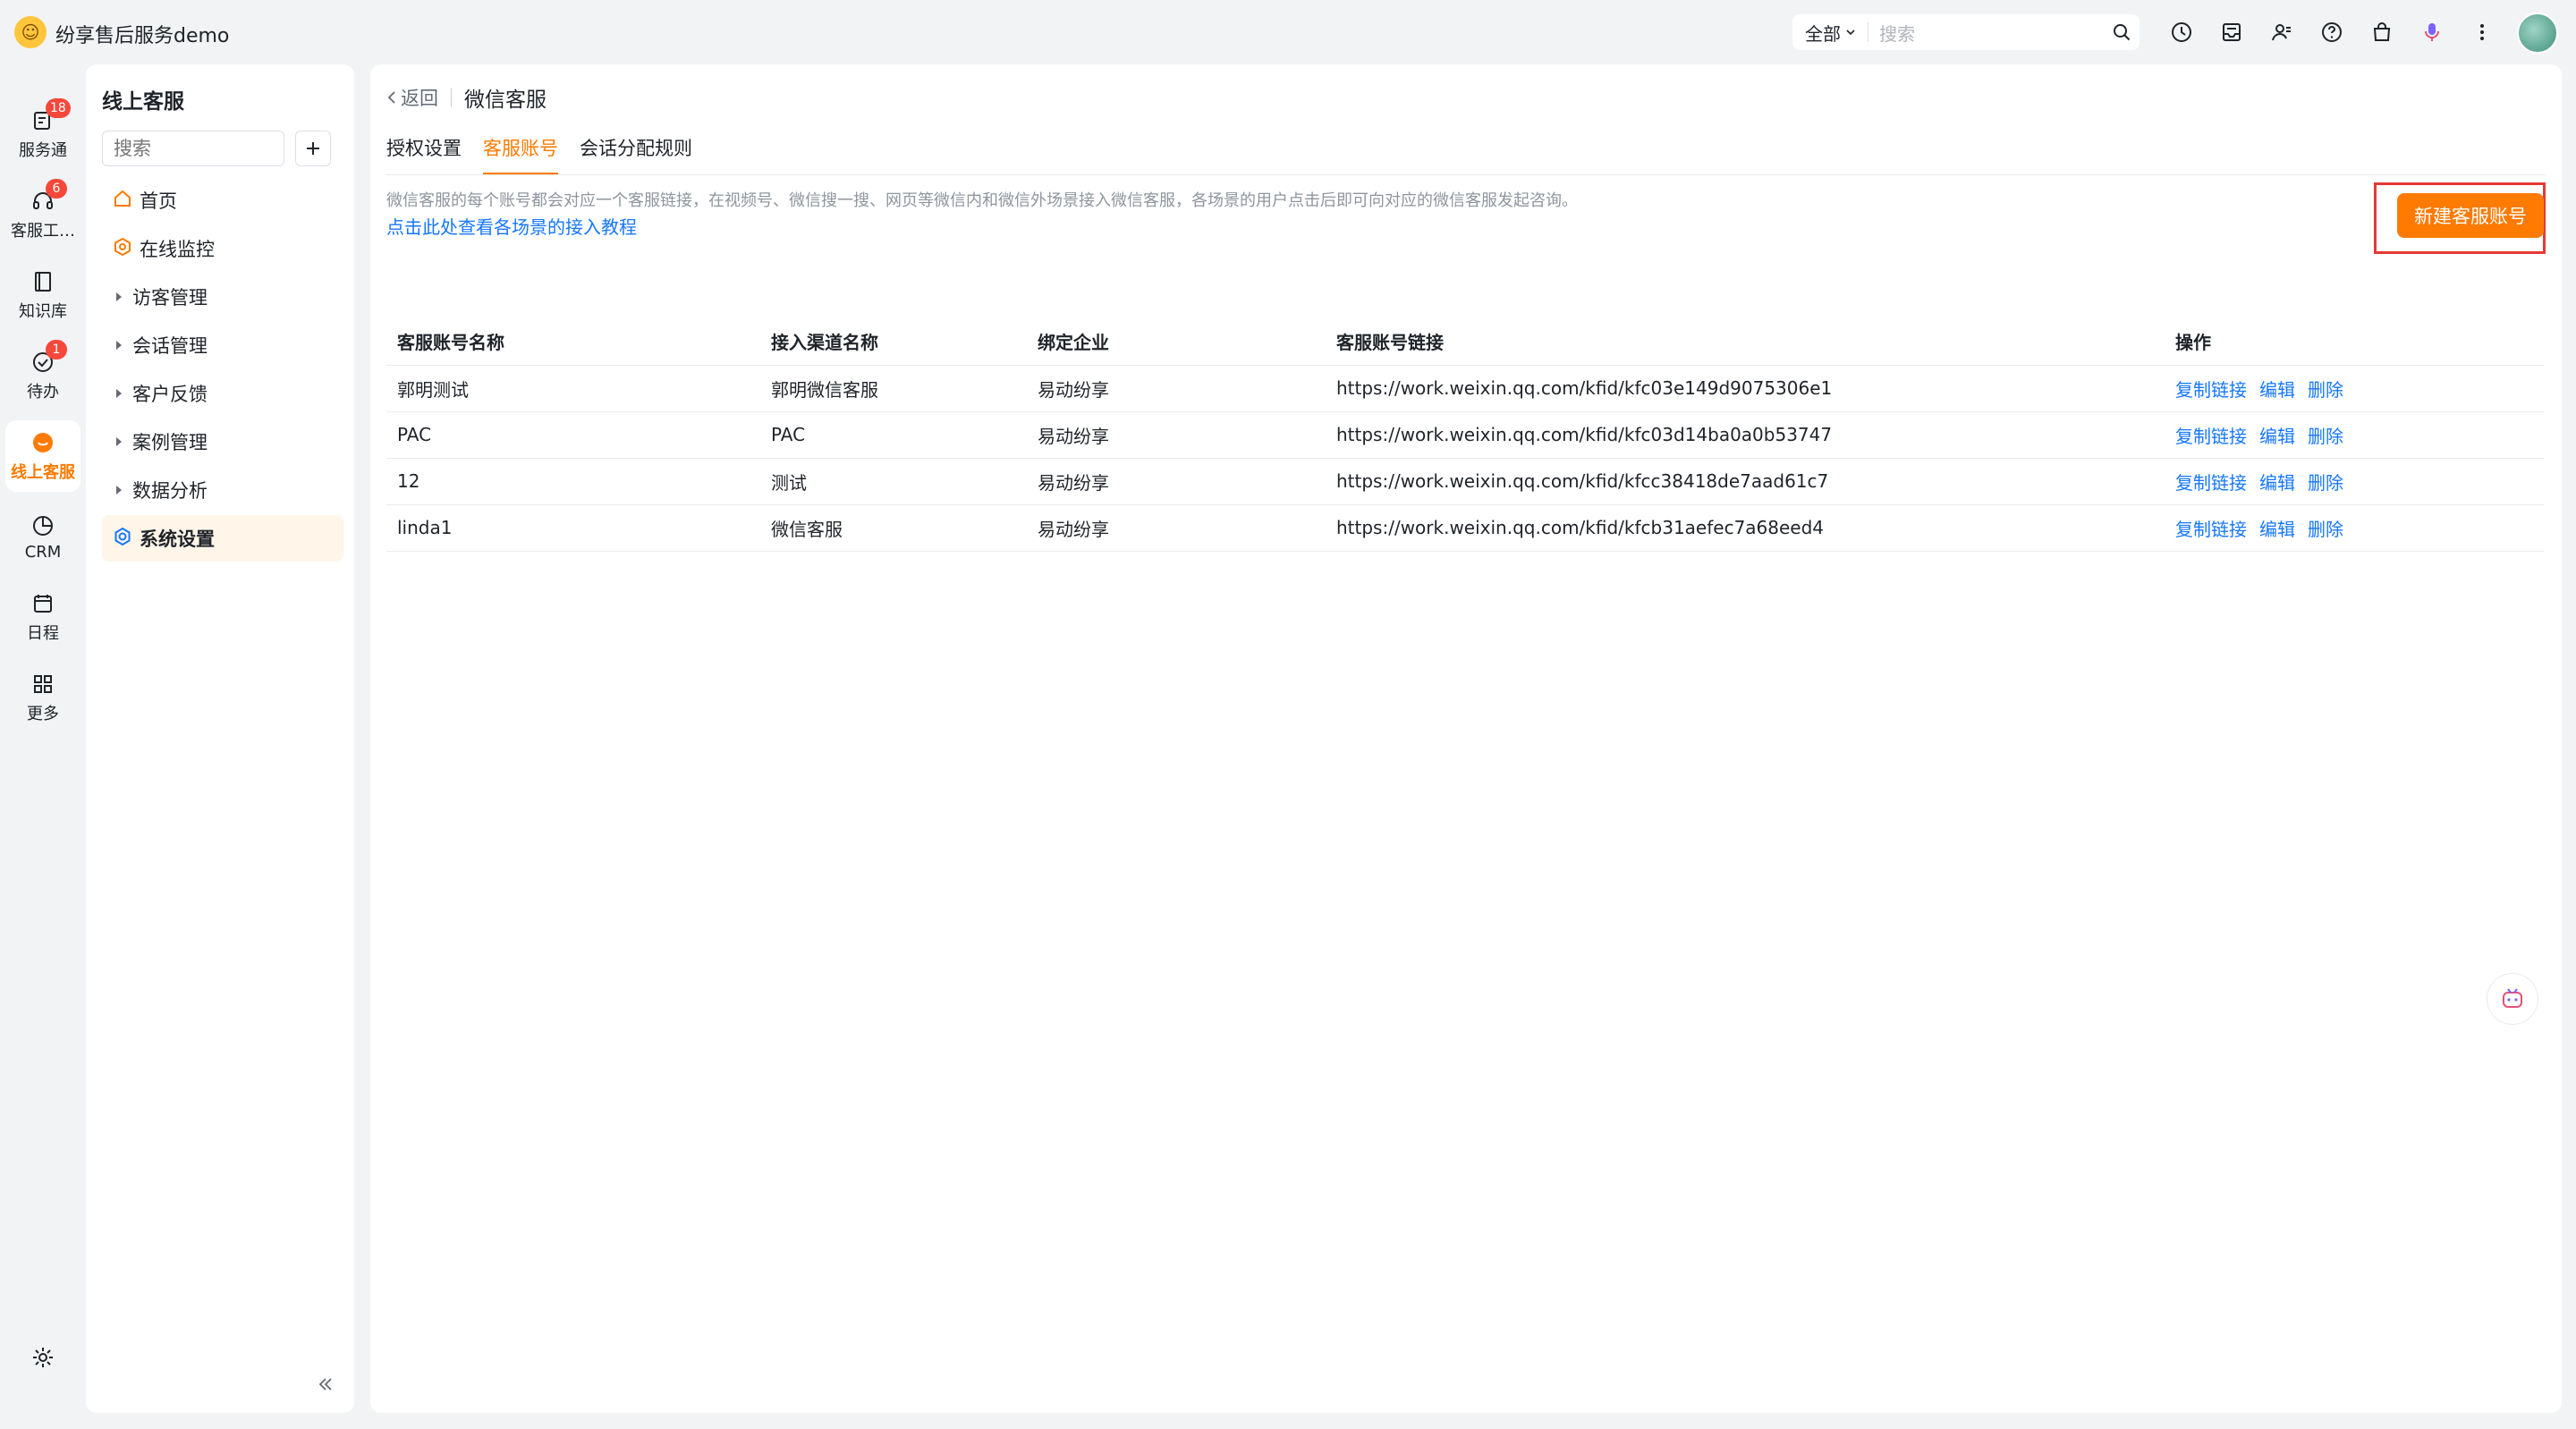  I want to click on clock-icon, so click(2182, 32).